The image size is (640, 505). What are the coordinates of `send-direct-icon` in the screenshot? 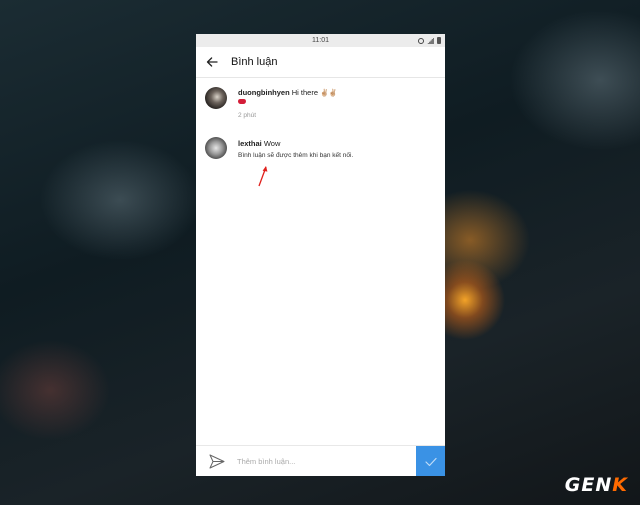 It's located at (217, 461).